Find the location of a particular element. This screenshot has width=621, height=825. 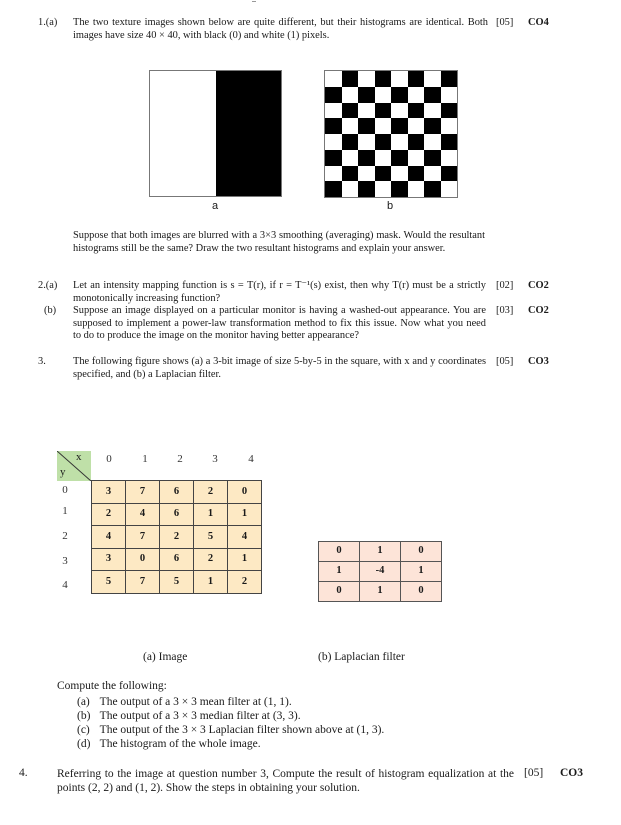

sub-question-label: (a) is located at coordinates (83, 702).